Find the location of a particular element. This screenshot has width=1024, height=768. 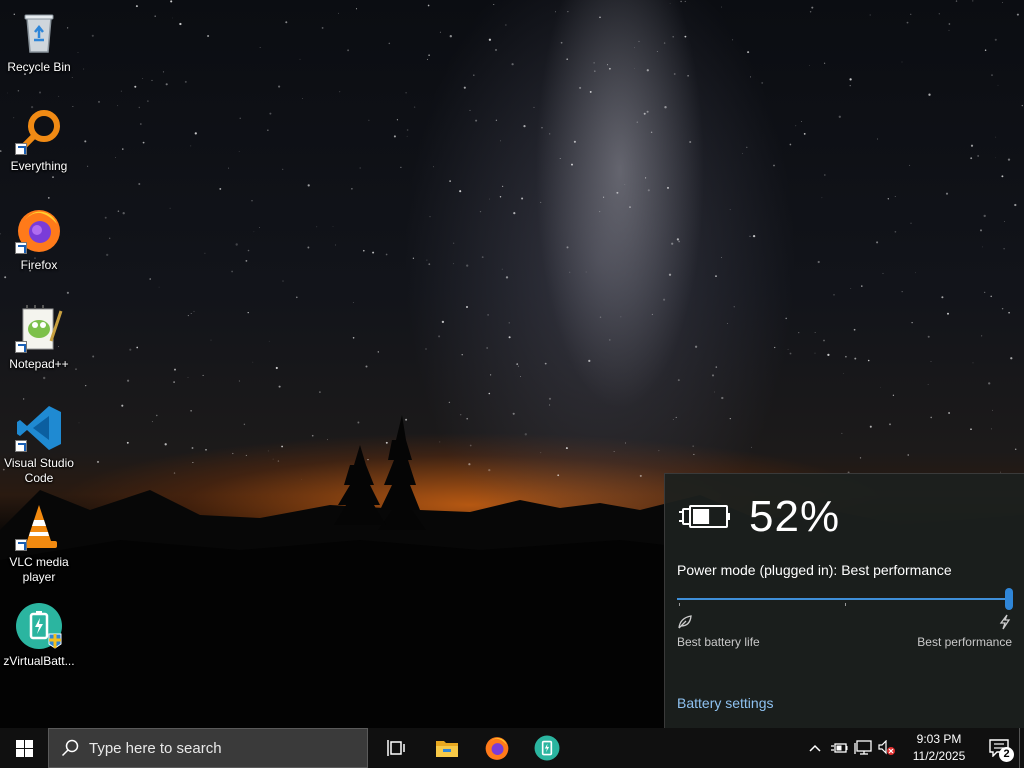

desktop-icon-recycle-bin: Recycle Bin is located at coordinates (39, 41).